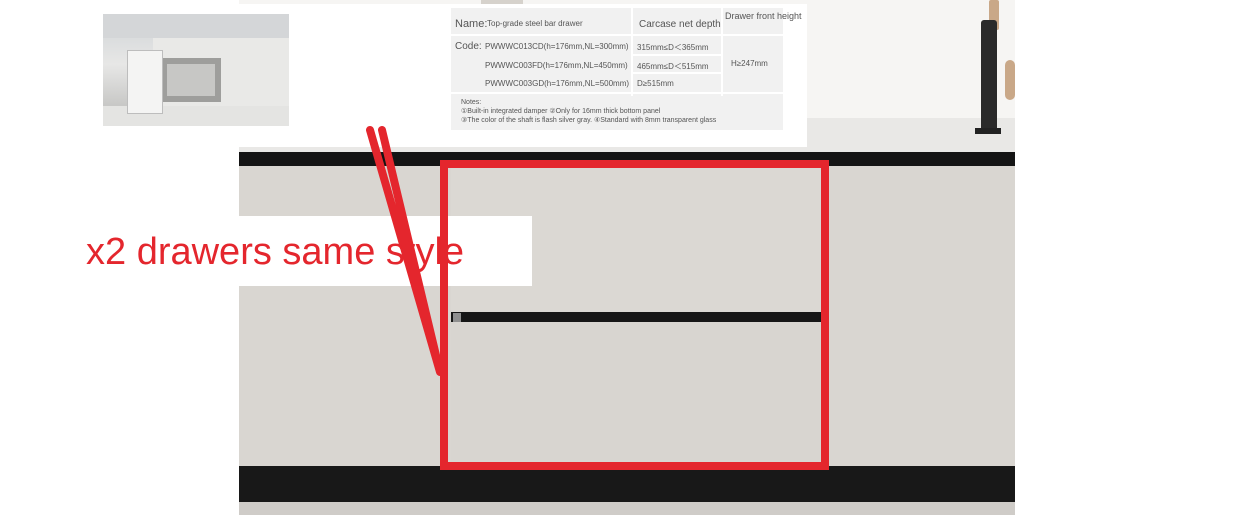  What do you see at coordinates (627, 508) in the screenshot?
I see `floor` at bounding box center [627, 508].